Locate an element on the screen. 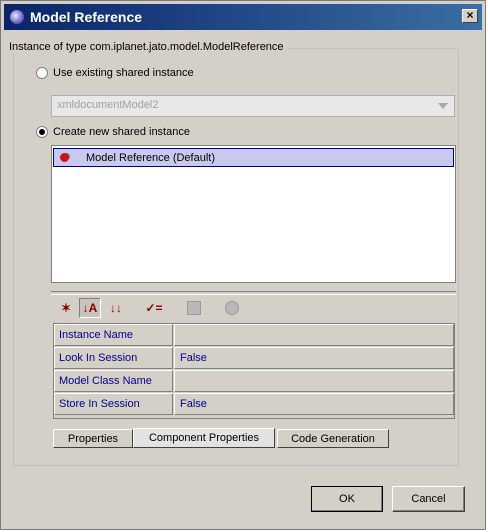  property-row: Store In Session False is located at coordinates (254, 404).